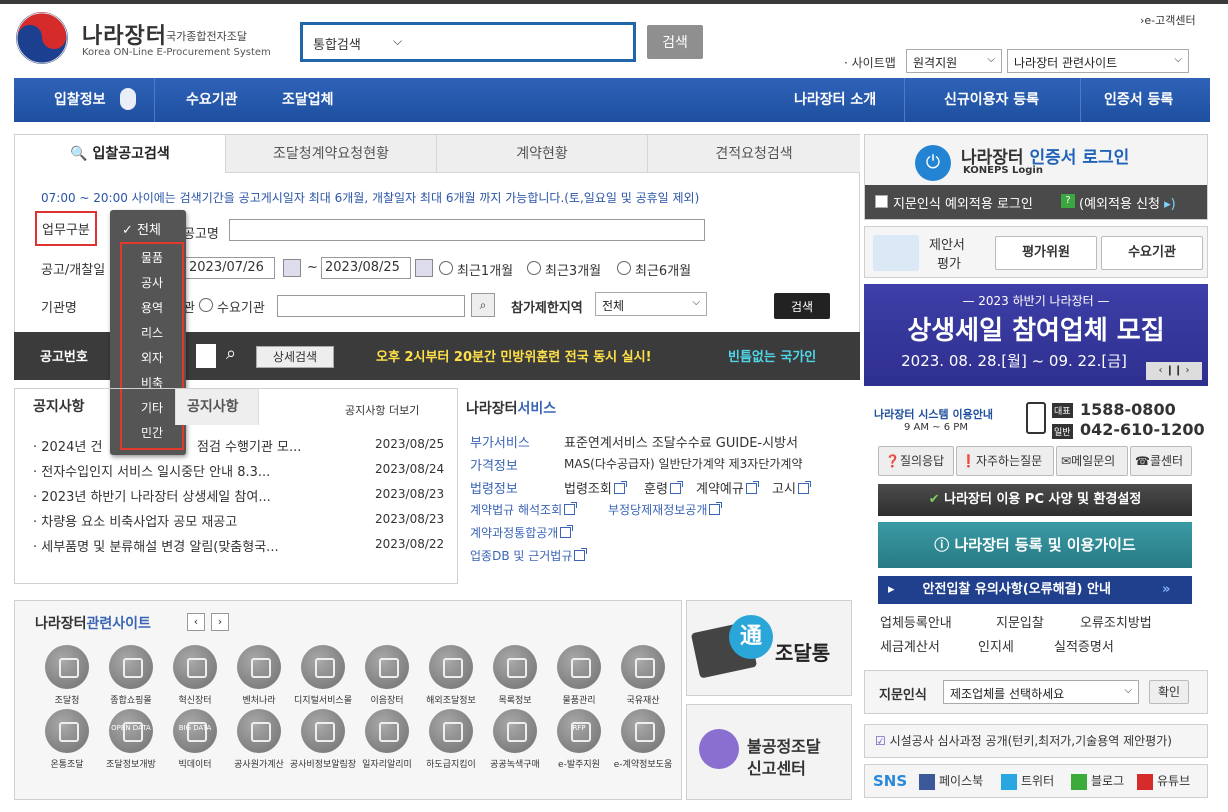  Describe the element at coordinates (1020, 621) in the screenshot. I see `quick-link: 지문입찰` at that location.